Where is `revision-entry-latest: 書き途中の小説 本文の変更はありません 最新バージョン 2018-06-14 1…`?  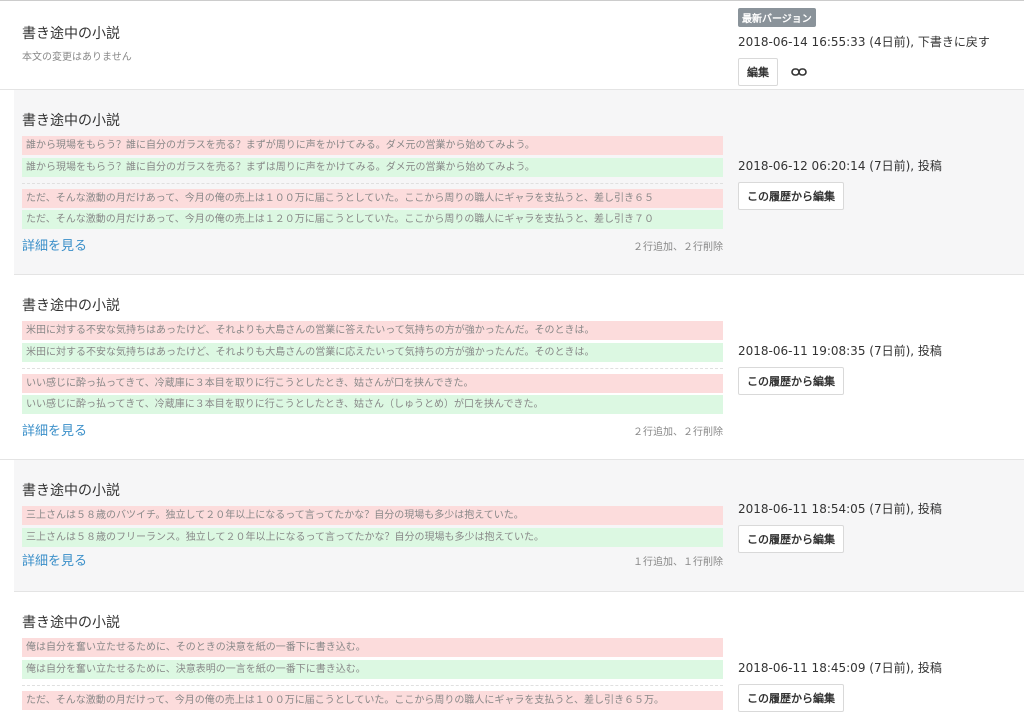 revision-entry-latest: 書き途中の小説 本文の変更はありません 最新バージョン 2018-06-14 1… is located at coordinates (512, 45).